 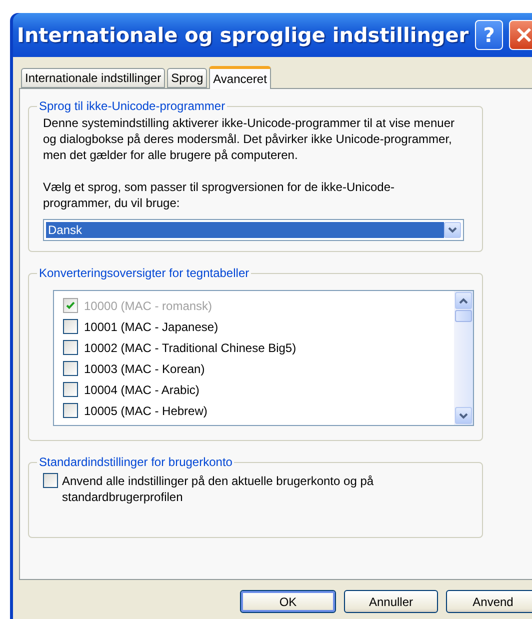 I want to click on scrollbar, so click(x=463, y=358).